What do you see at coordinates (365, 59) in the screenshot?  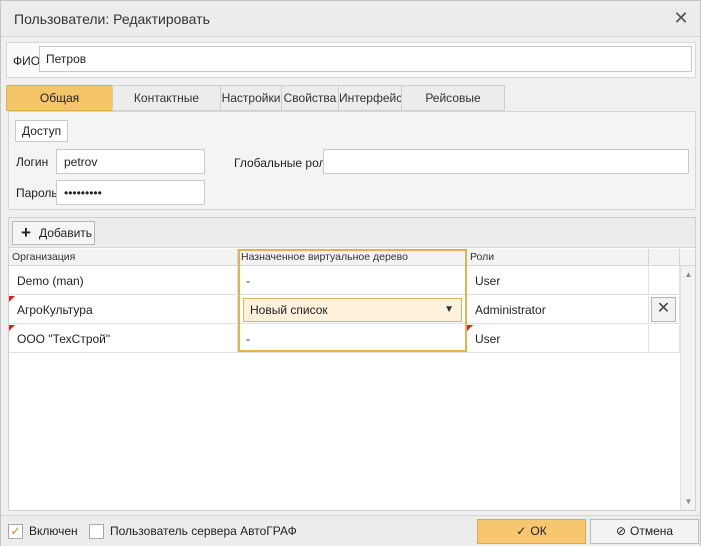 I see `fio-input` at bounding box center [365, 59].